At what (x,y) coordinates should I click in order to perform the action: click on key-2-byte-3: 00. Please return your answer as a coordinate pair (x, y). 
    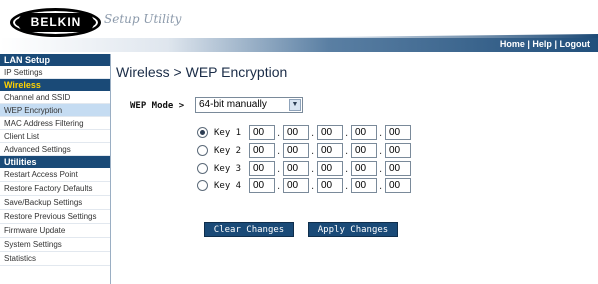
    Looking at the image, I should click on (330, 150).